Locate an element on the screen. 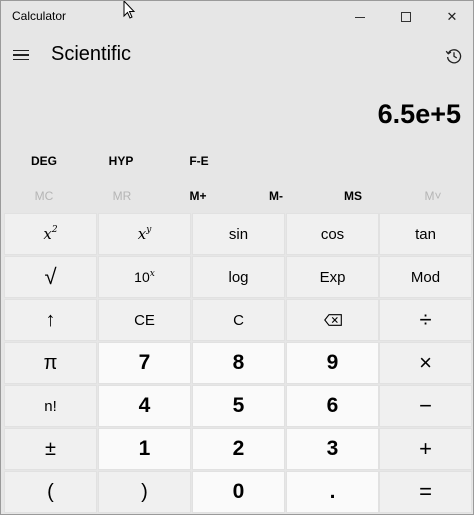 Image resolution: width=474 pixels, height=515 pixels. equals-button: = is located at coordinates (425, 492).